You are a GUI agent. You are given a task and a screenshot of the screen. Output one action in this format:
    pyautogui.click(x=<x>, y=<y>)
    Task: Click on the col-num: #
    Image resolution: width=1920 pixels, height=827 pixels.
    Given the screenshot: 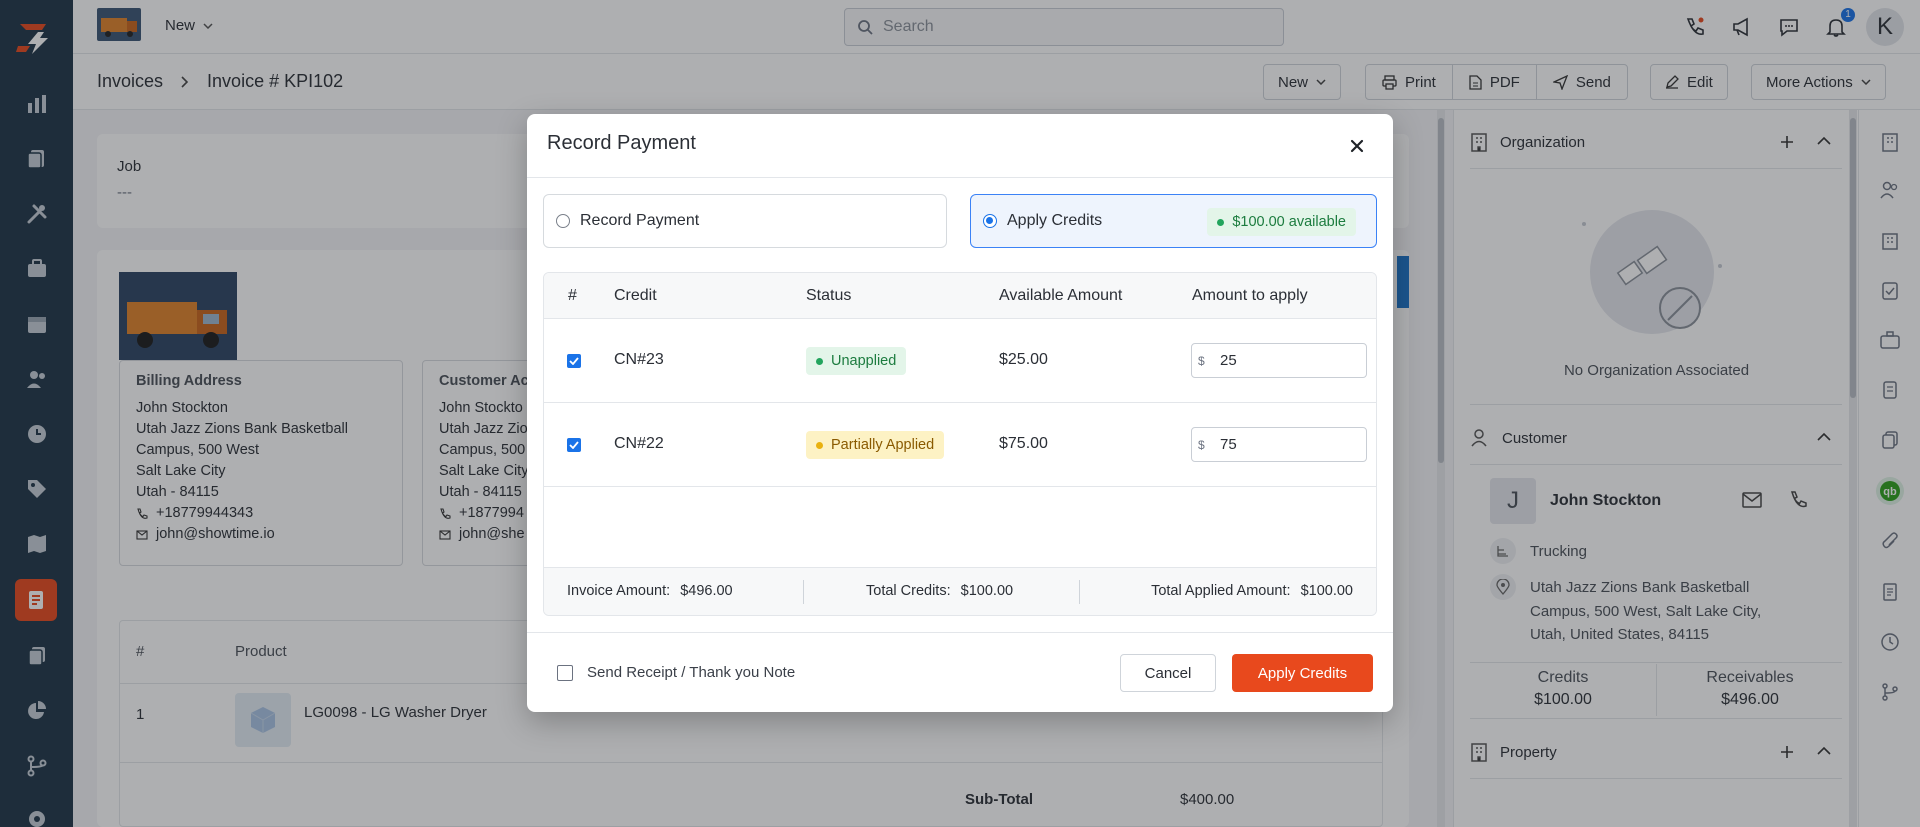 What is the action you would take?
    pyautogui.click(x=572, y=295)
    